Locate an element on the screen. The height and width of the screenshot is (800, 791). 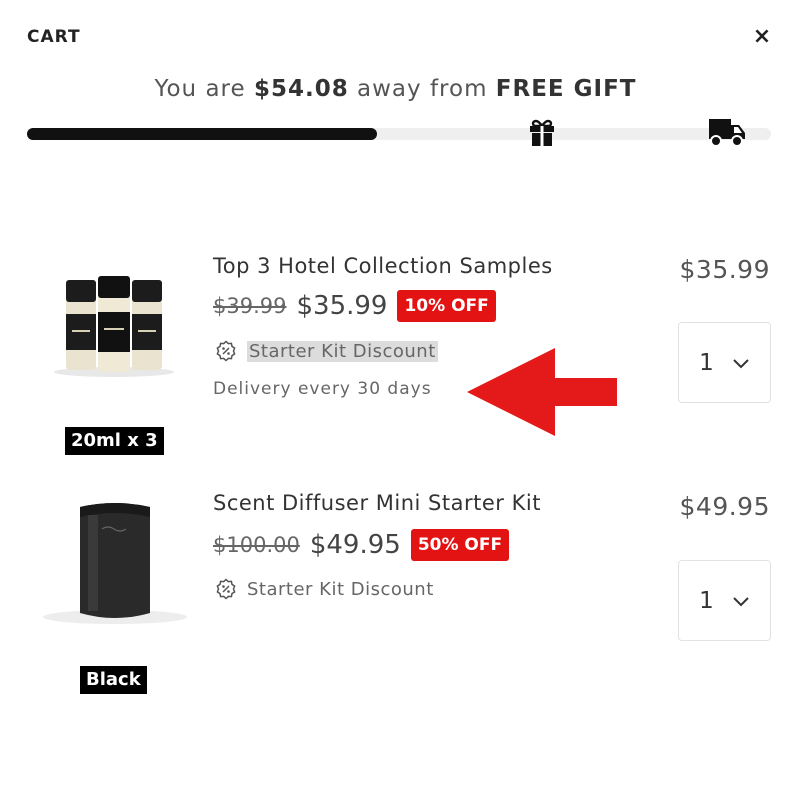
diffuser-product-image is located at coordinates (115, 563).